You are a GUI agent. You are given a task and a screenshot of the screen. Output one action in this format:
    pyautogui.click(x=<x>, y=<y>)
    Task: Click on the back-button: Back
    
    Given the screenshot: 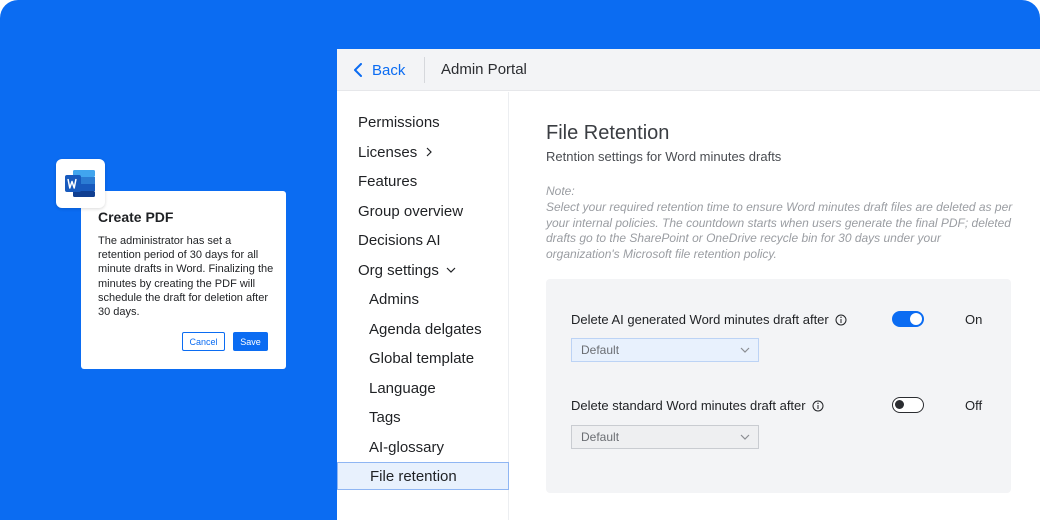 What is the action you would take?
    pyautogui.click(x=379, y=70)
    